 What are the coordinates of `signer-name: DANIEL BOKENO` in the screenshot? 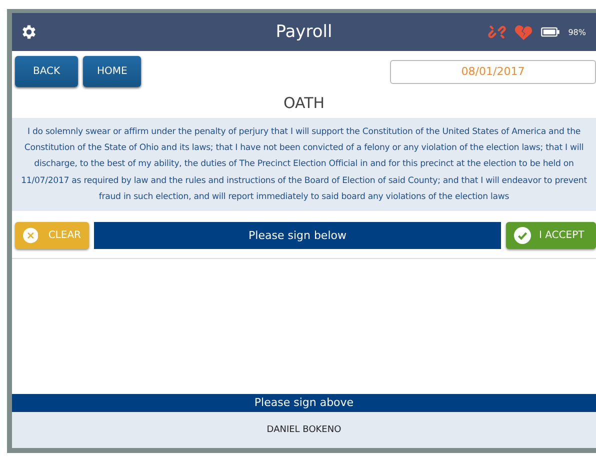 It's located at (304, 430).